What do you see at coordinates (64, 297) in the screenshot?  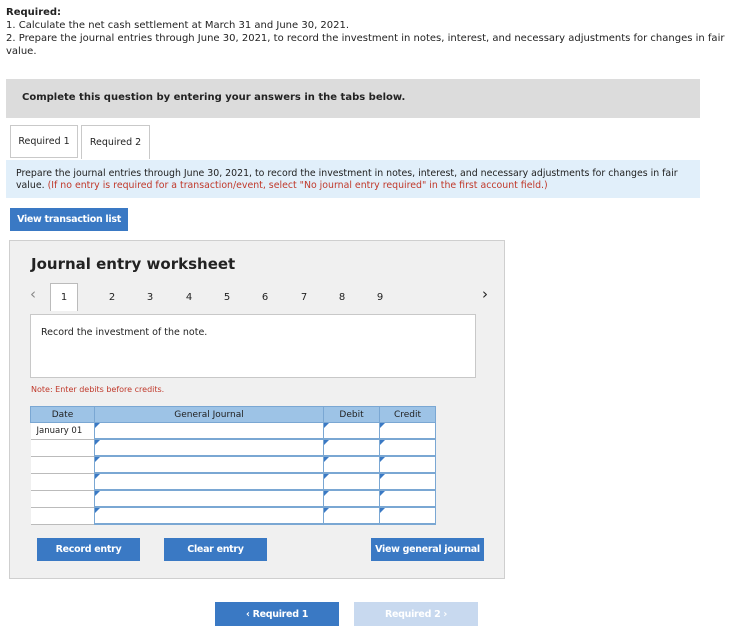 I see `page-1: 1` at bounding box center [64, 297].